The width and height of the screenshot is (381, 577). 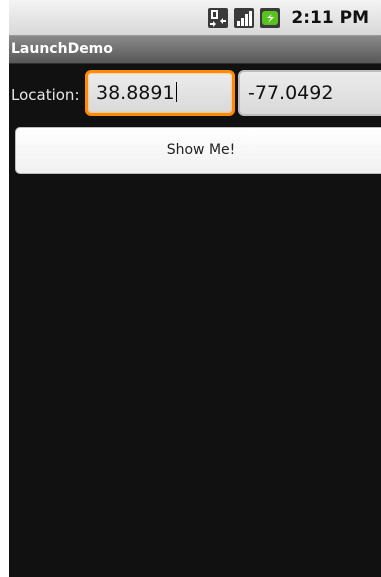 I want to click on data-transfer-icon, so click(x=218, y=18).